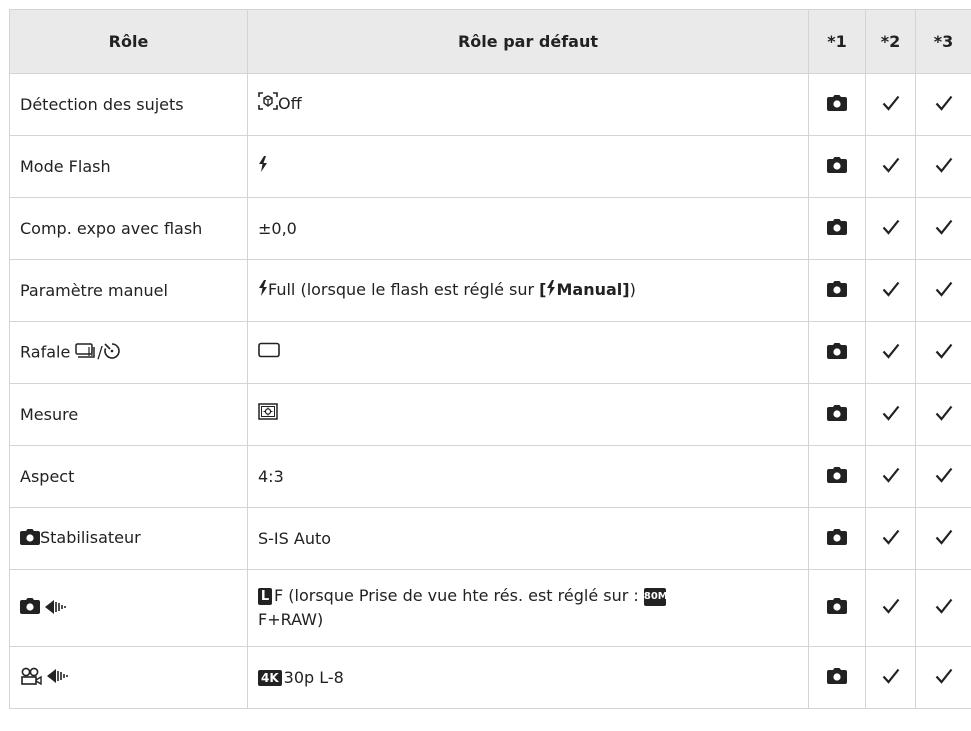 This screenshot has height=731, width=971. What do you see at coordinates (295, 538) in the screenshot?
I see `default-value: S-IS Auto` at bounding box center [295, 538].